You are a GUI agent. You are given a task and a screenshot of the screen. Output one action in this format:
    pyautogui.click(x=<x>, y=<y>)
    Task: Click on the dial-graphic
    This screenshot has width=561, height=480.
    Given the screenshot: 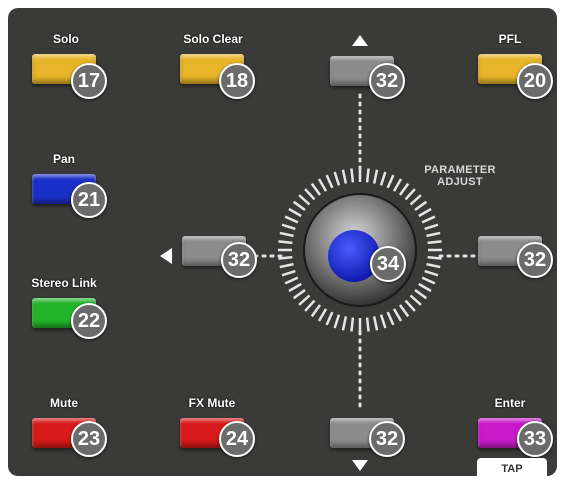 What is the action you would take?
    pyautogui.click(x=360, y=250)
    